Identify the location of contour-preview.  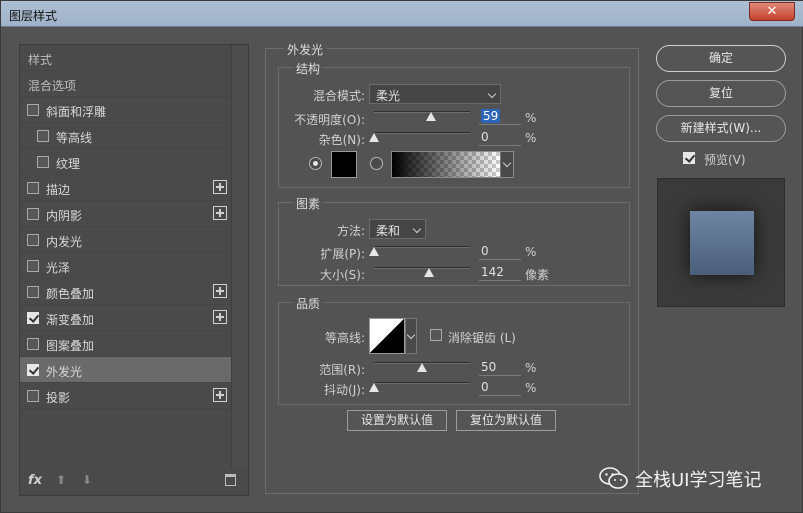
(387, 336).